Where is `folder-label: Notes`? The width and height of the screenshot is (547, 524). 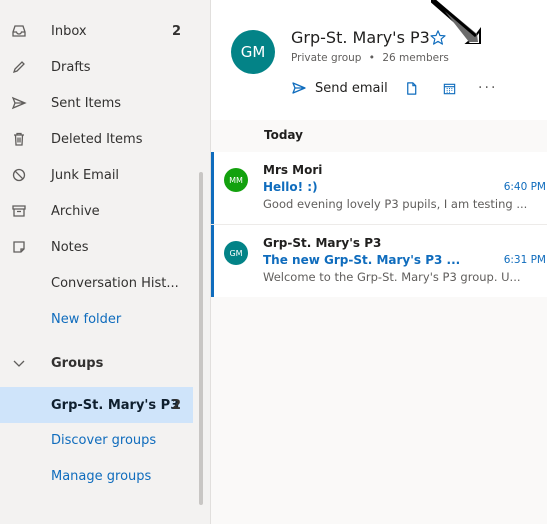 folder-label: Notes is located at coordinates (70, 247).